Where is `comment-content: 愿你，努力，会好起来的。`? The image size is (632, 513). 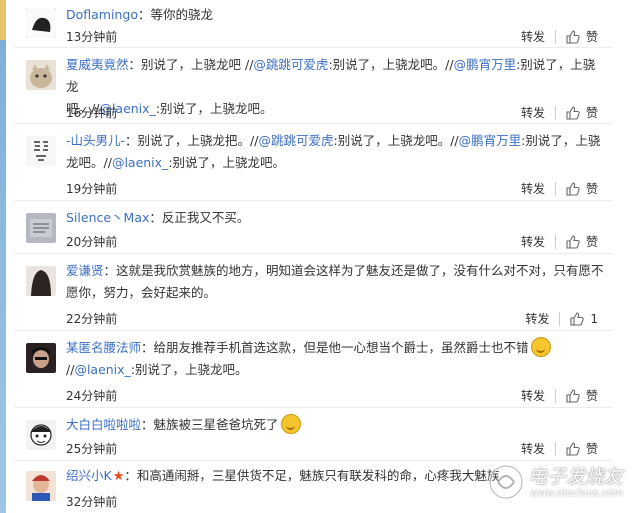 comment-content: 愿你，努力，会好起来的。 is located at coordinates (141, 292).